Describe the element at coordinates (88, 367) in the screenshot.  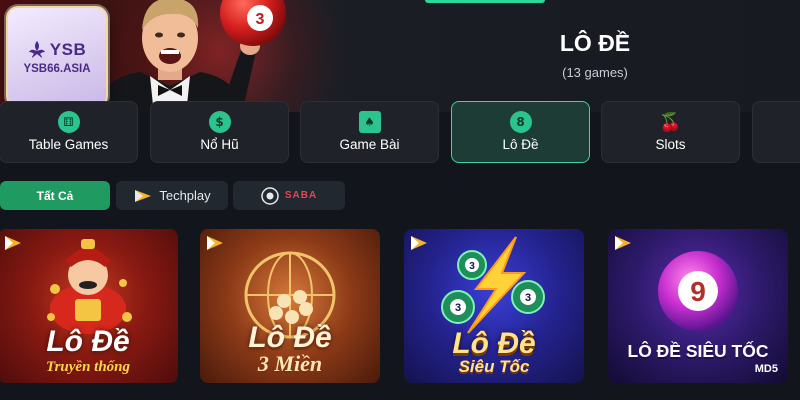
I see `game-subtitle: Truyền thống` at that location.